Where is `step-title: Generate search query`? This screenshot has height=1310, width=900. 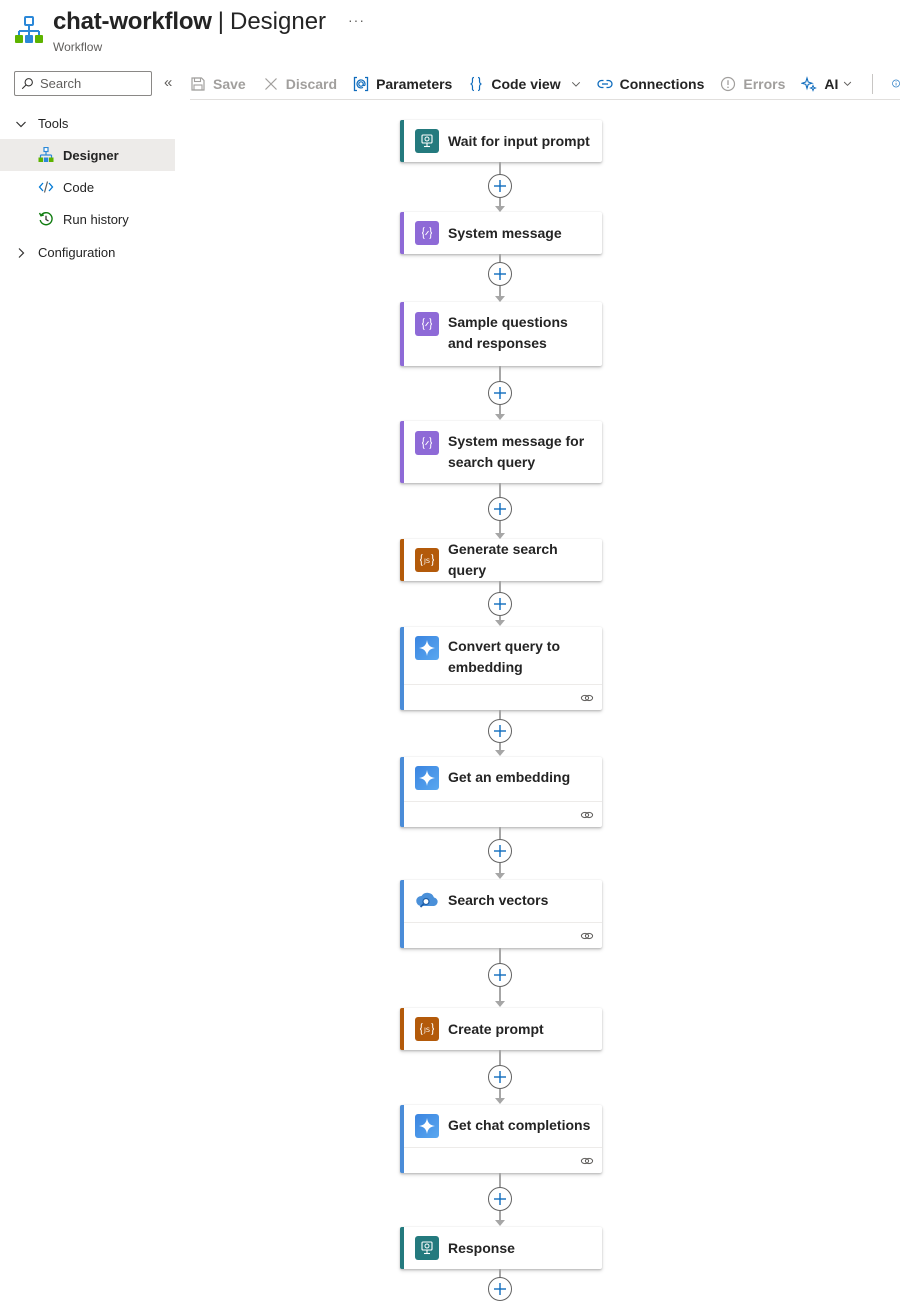
step-title: Generate search query is located at coordinates (503, 559).